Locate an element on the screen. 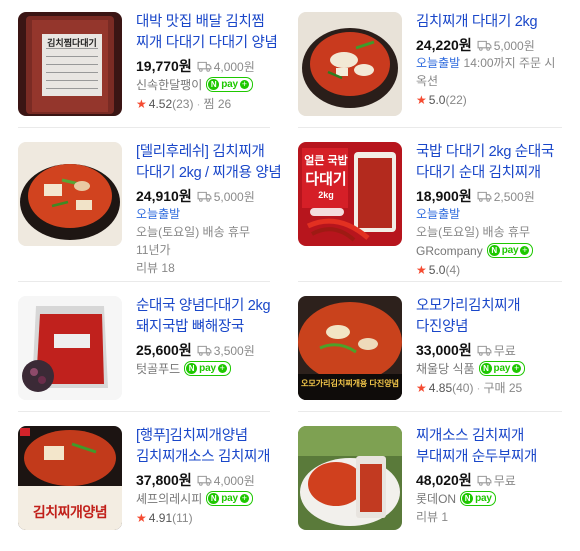 The width and height of the screenshot is (580, 551). seller-name: GRcompany is located at coordinates (449, 251).